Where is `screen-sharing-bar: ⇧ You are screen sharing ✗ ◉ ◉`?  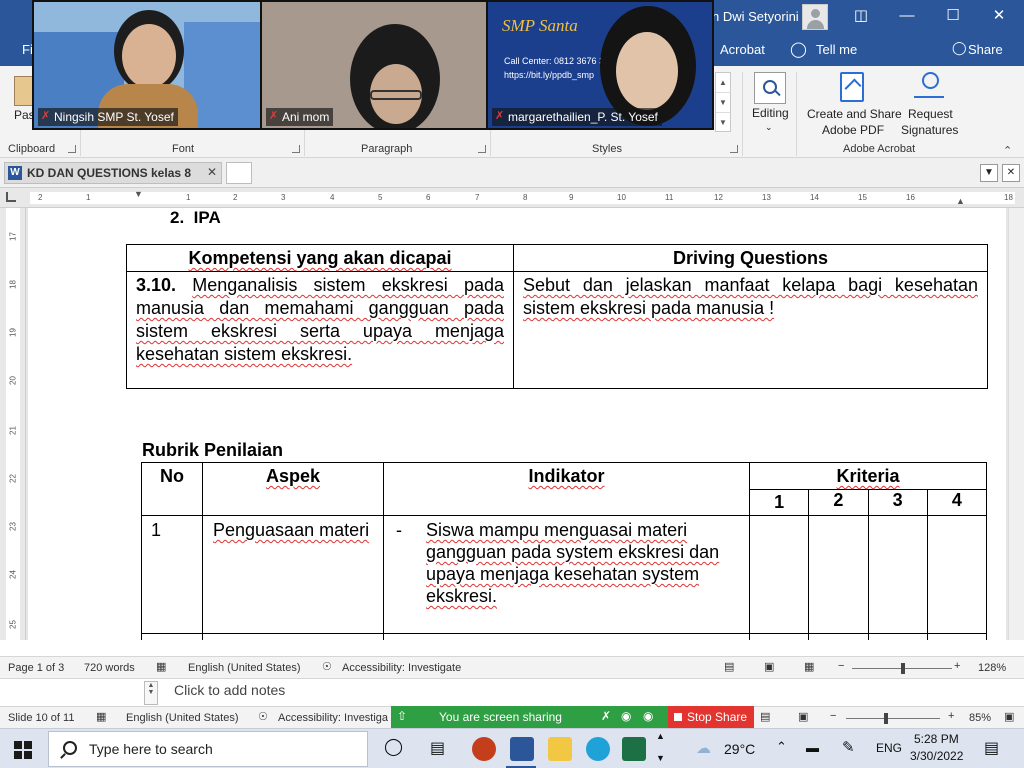 screen-sharing-bar: ⇧ You are screen sharing ✗ ◉ ◉ is located at coordinates (530, 717).